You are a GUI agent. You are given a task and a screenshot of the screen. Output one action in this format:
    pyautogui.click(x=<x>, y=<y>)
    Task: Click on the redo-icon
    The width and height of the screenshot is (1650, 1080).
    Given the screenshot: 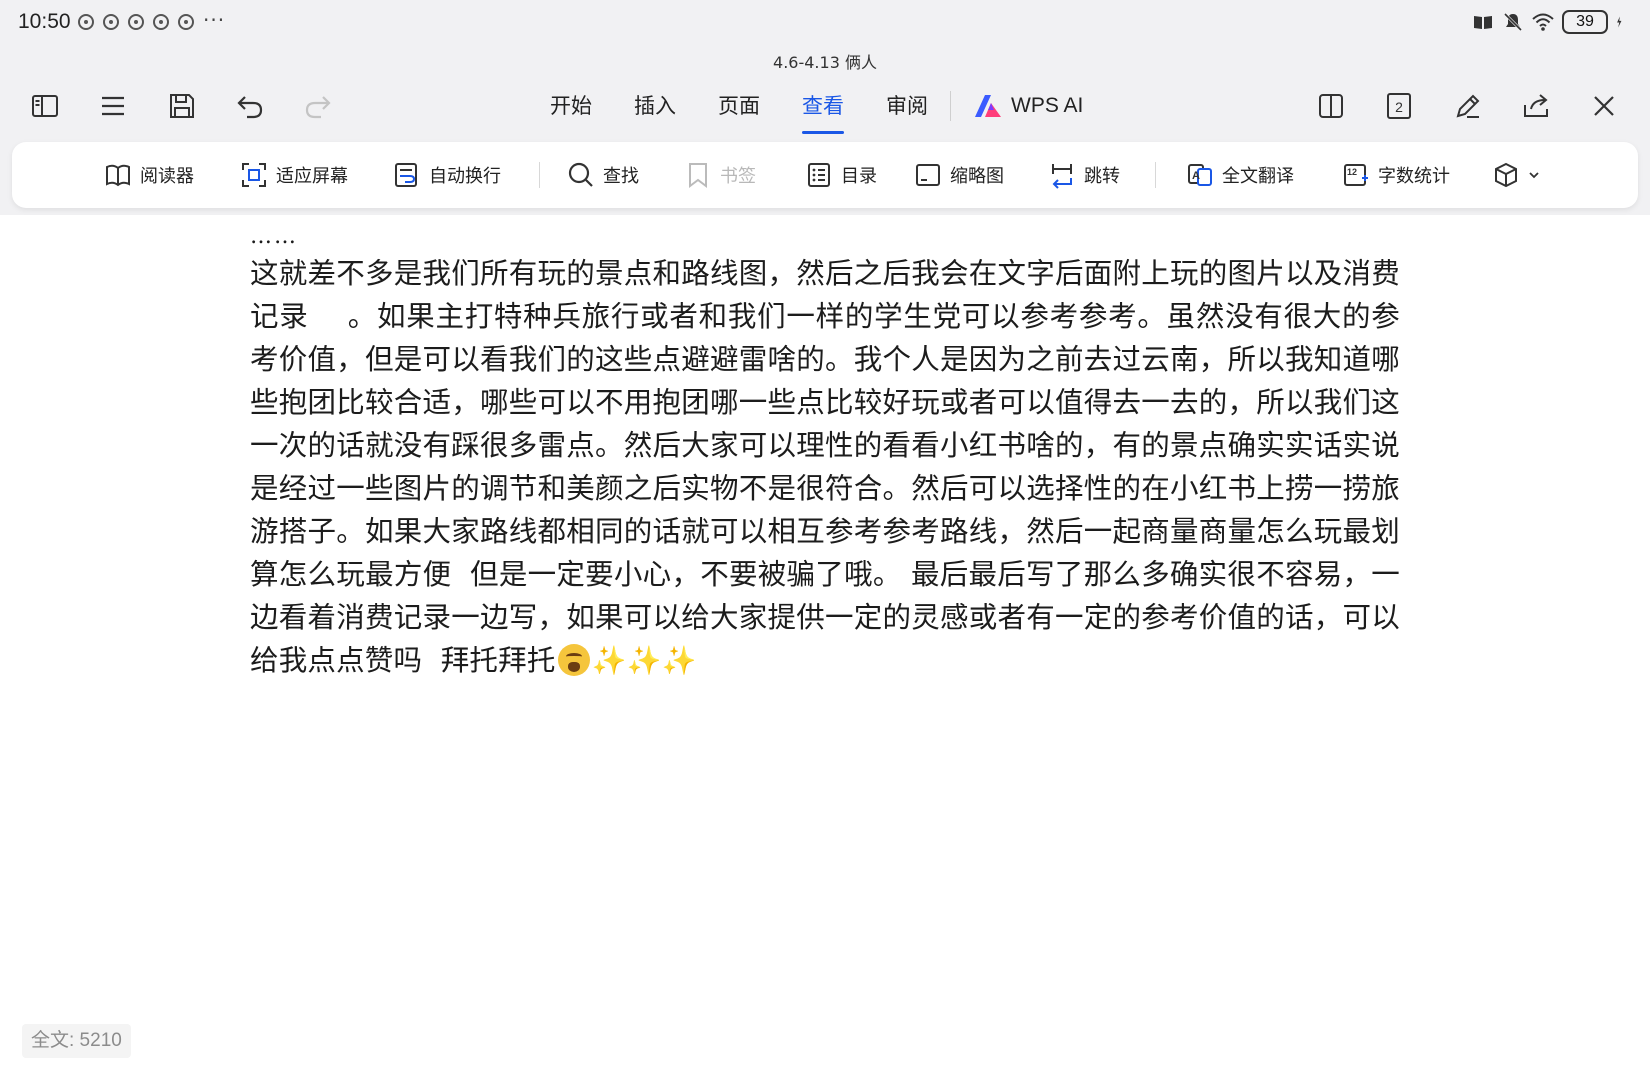 What is the action you would take?
    pyautogui.click(x=318, y=106)
    